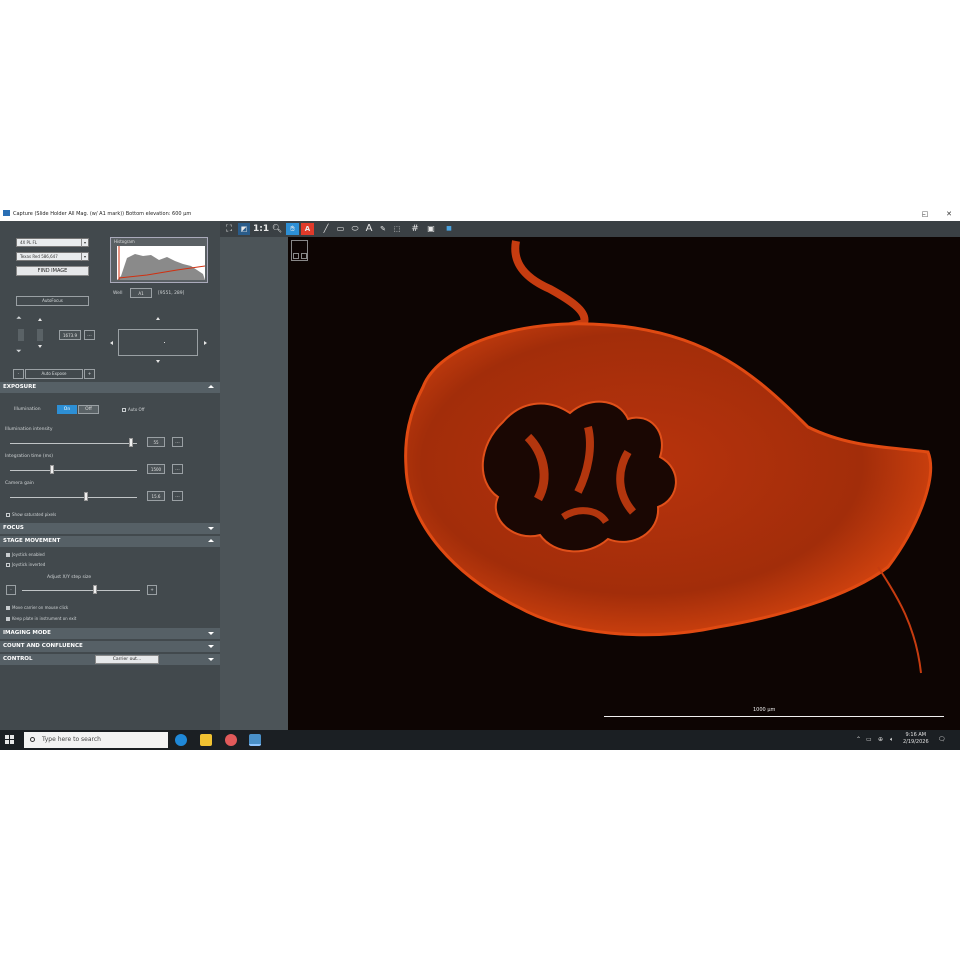 The width and height of the screenshot is (960, 960). What do you see at coordinates (52, 256) in the screenshot?
I see `channel-select: Texas Red 586,647 ▾` at bounding box center [52, 256].